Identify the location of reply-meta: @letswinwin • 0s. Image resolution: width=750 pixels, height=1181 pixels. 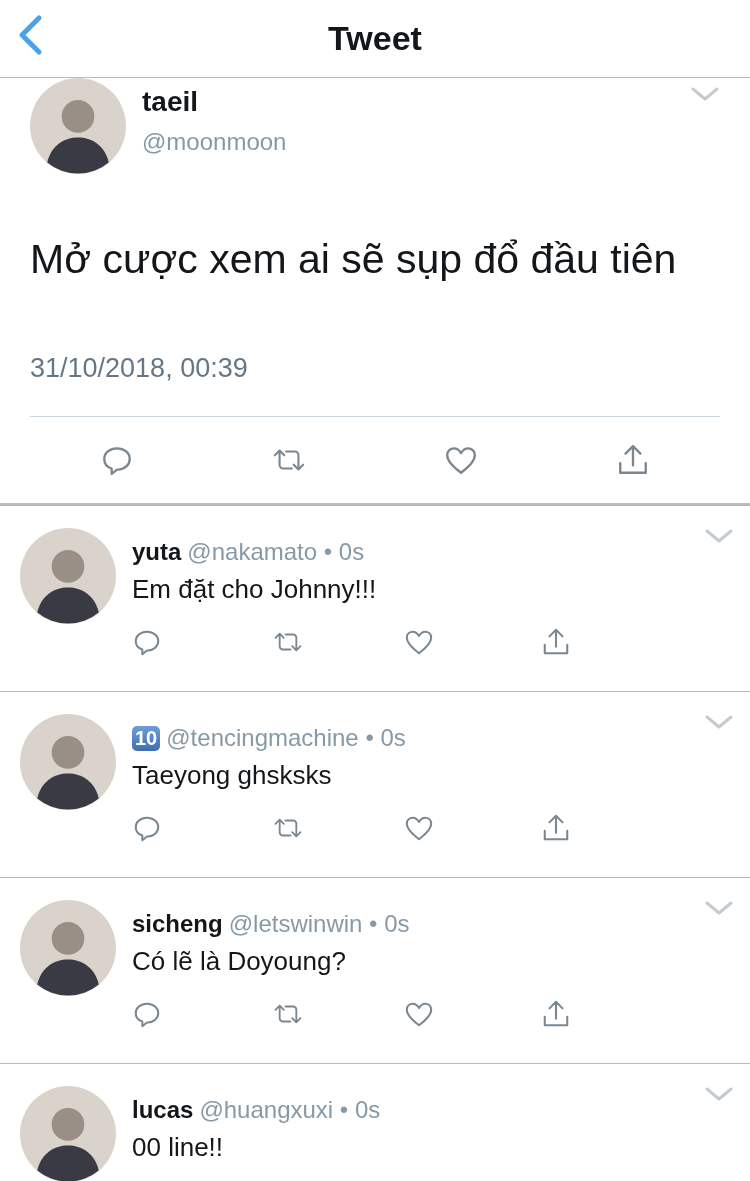
(319, 924).